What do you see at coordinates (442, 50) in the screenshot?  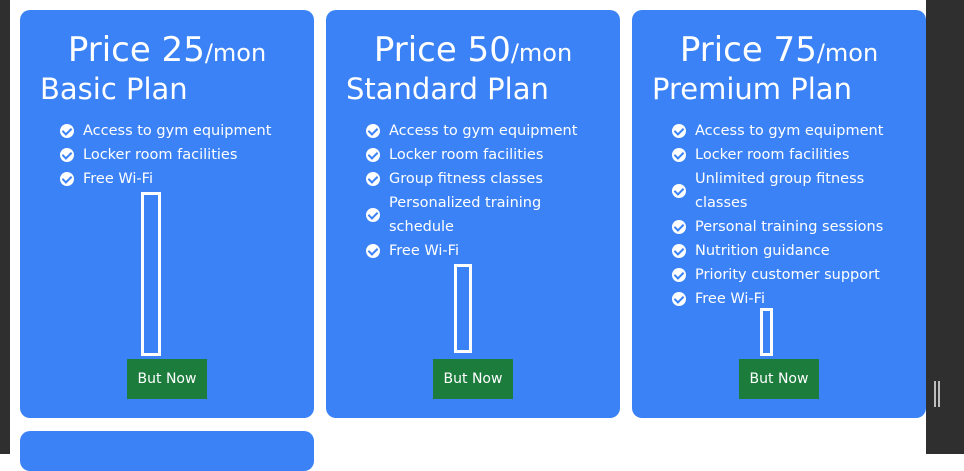 I see `price-amount: Price 50` at bounding box center [442, 50].